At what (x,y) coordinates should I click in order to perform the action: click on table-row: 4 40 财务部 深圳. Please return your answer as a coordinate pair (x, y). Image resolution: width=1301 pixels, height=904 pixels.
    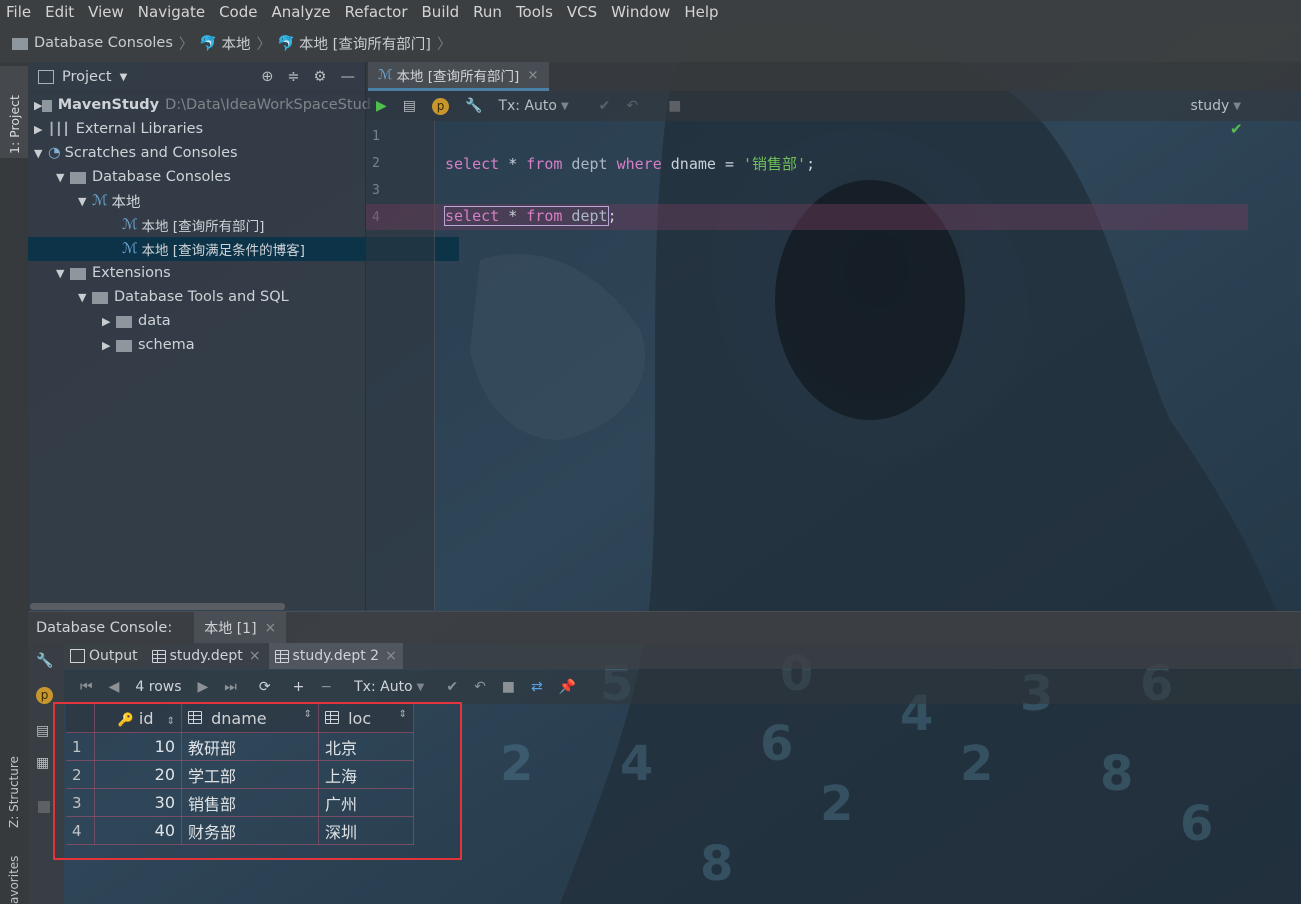
    Looking at the image, I should click on (240, 830).